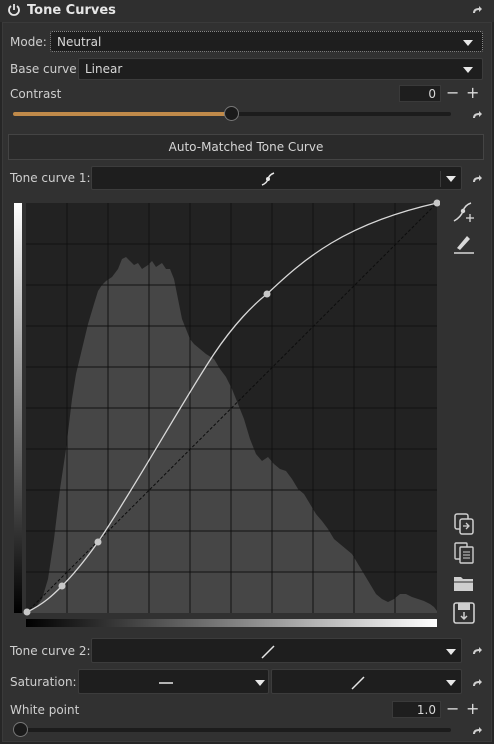 This screenshot has width=494, height=744. Describe the element at coordinates (420, 93) in the screenshot. I see `contrast-value-field: 0` at that location.